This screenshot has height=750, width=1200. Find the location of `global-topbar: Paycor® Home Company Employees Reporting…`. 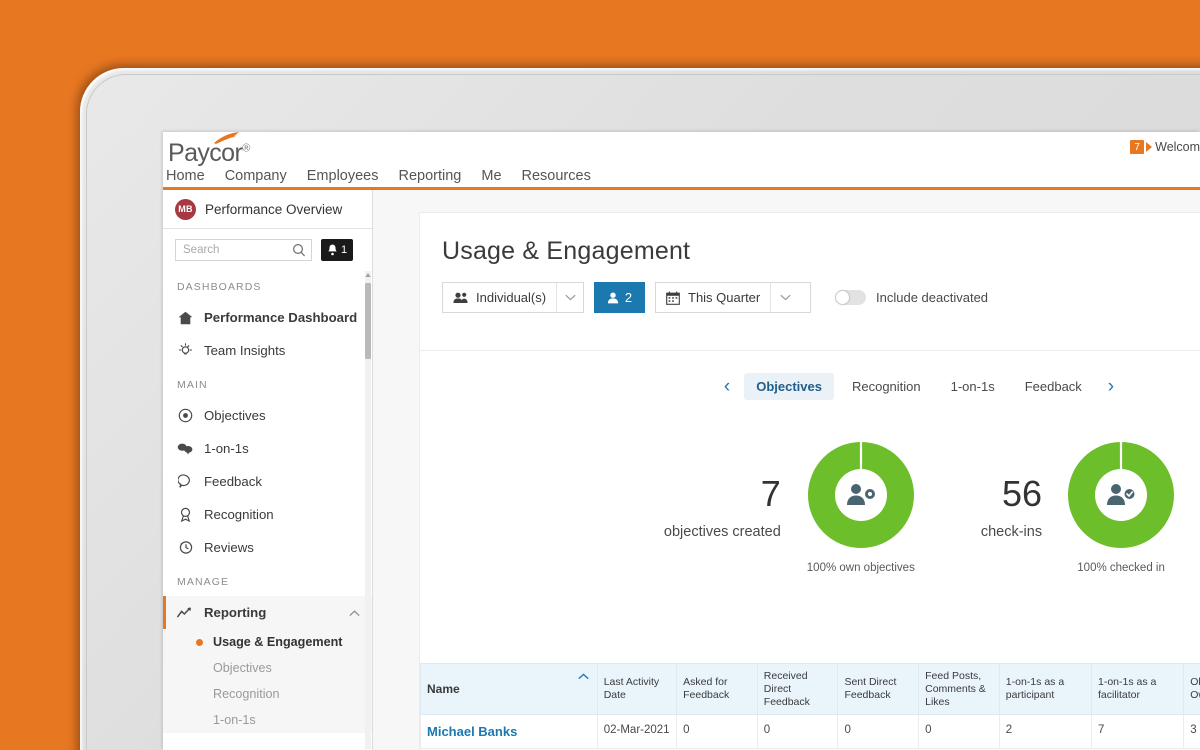

global-topbar: Paycor® Home Company Employees Reporting… is located at coordinates (681, 161).